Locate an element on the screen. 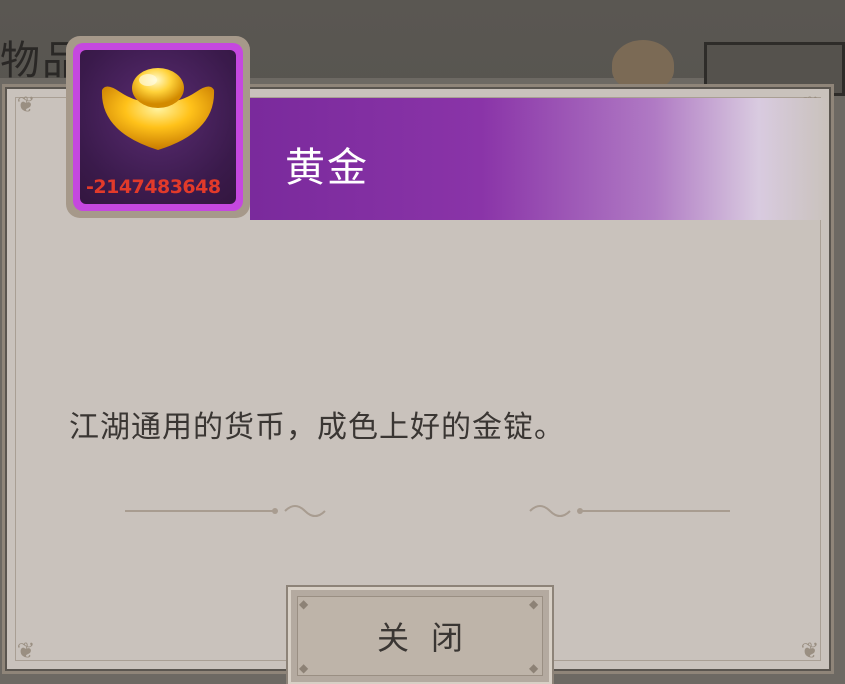  close-button: 关闭 ◆ ◆ ◆ ◆ is located at coordinates (420, 635).